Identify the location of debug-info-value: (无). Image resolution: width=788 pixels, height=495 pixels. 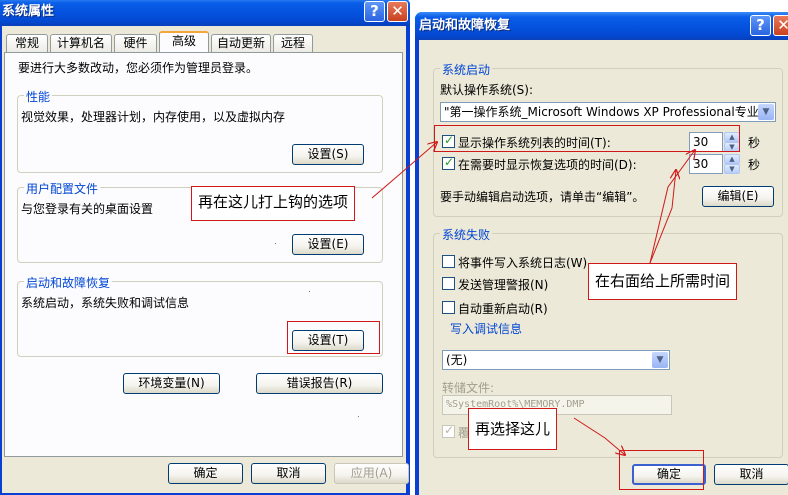
(457, 360).